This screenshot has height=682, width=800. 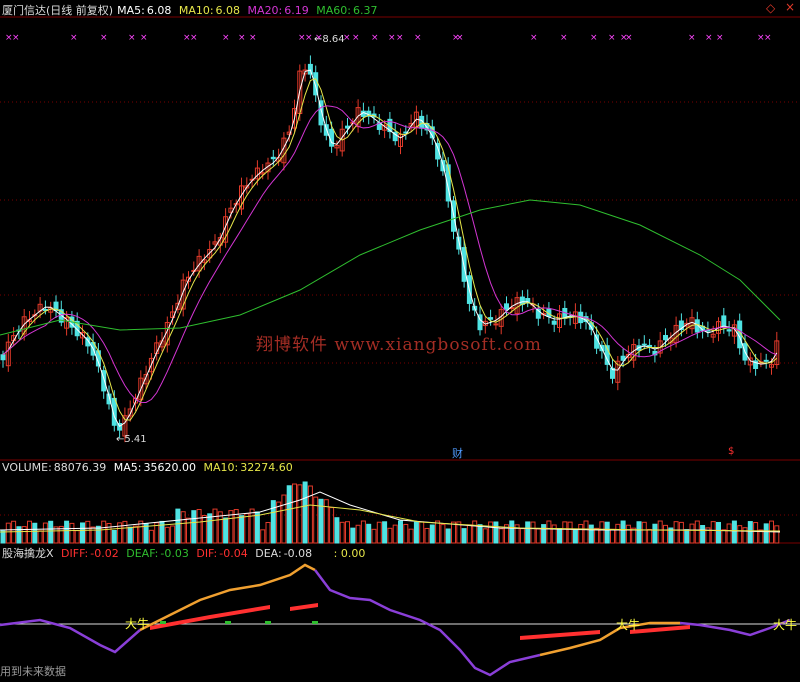 What do you see at coordinates (731, 451) in the screenshot?
I see `dividend-event-marker: $` at bounding box center [731, 451].